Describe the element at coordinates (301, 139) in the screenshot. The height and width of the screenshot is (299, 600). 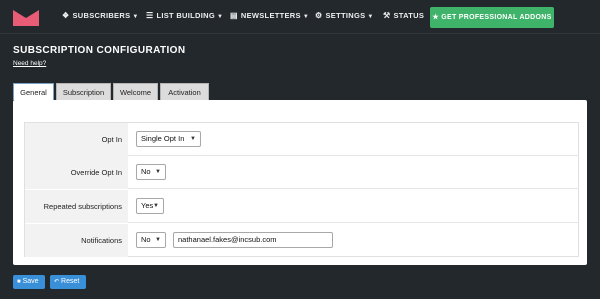
I see `form-row-opt-in: Opt In Single Opt In ▼` at that location.